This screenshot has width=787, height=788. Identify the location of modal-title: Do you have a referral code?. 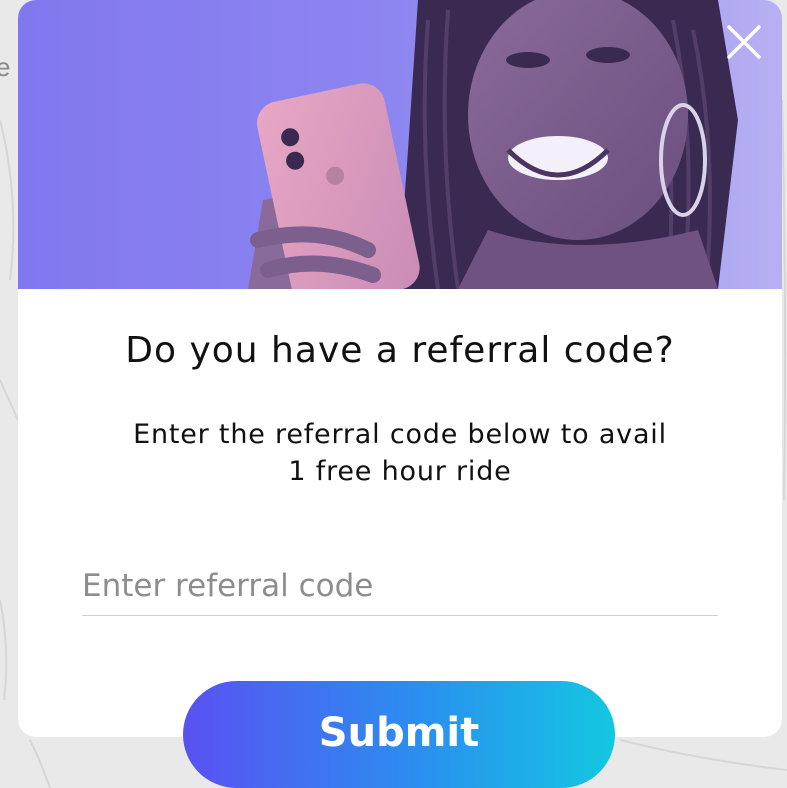
(400, 350).